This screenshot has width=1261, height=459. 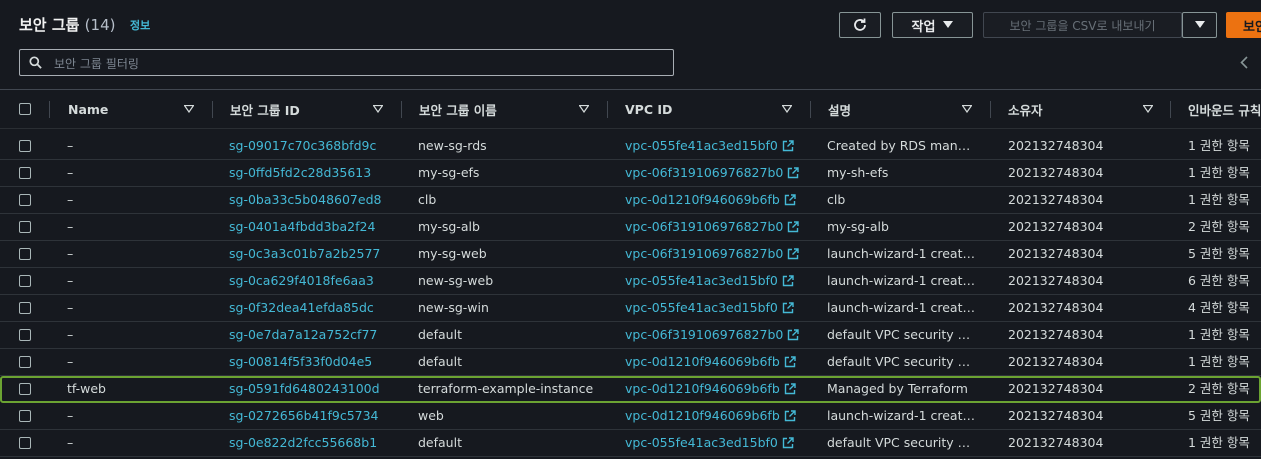 I want to click on row-sg-id-link: sg-00814f5f33f0d04e5, so click(x=314, y=362).